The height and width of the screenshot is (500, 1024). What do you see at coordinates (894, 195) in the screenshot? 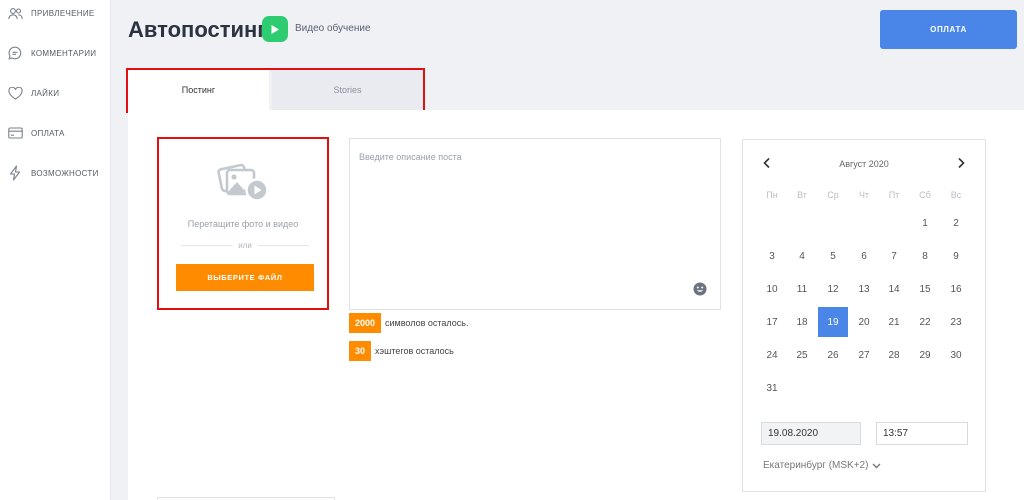
I see `weekday-label: Пт` at bounding box center [894, 195].